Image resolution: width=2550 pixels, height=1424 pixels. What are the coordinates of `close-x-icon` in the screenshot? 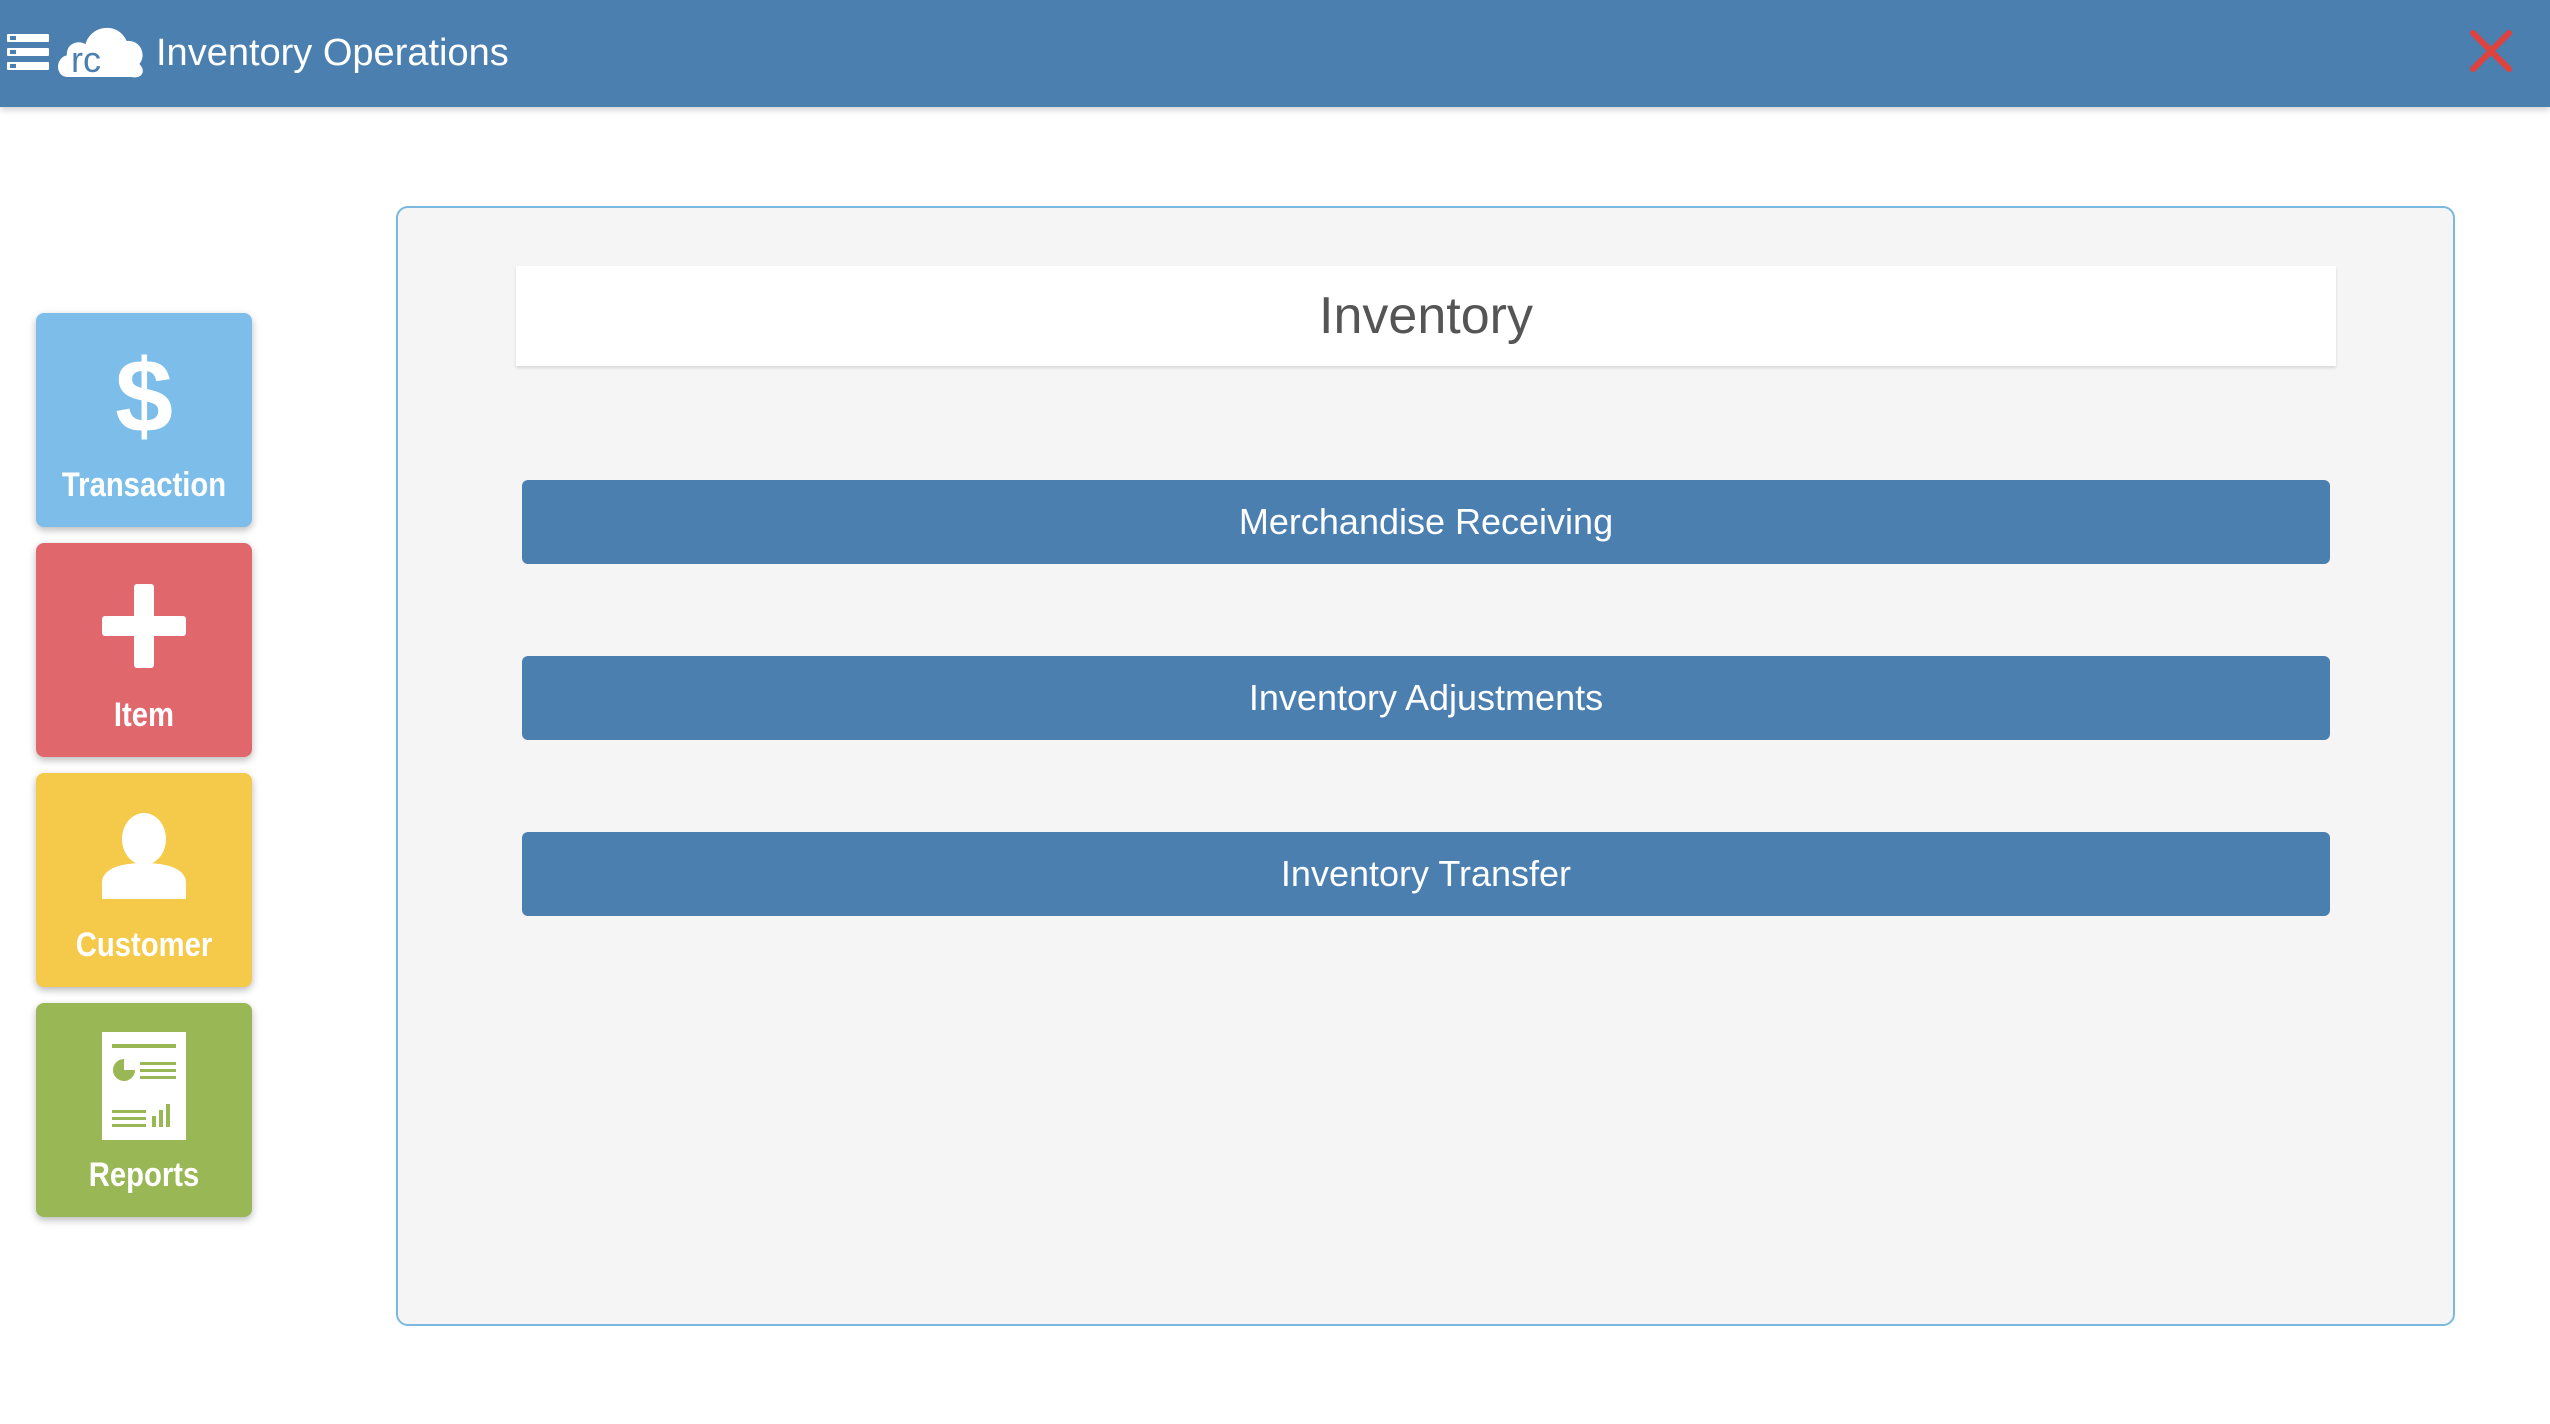 It's located at (2491, 51).